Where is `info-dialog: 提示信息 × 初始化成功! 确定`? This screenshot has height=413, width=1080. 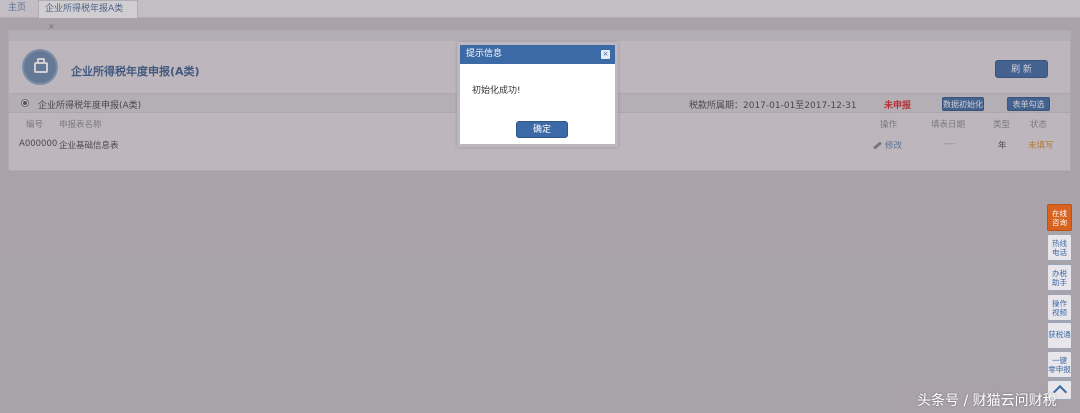 info-dialog: 提示信息 × 初始化成功! 确定 is located at coordinates (537, 94).